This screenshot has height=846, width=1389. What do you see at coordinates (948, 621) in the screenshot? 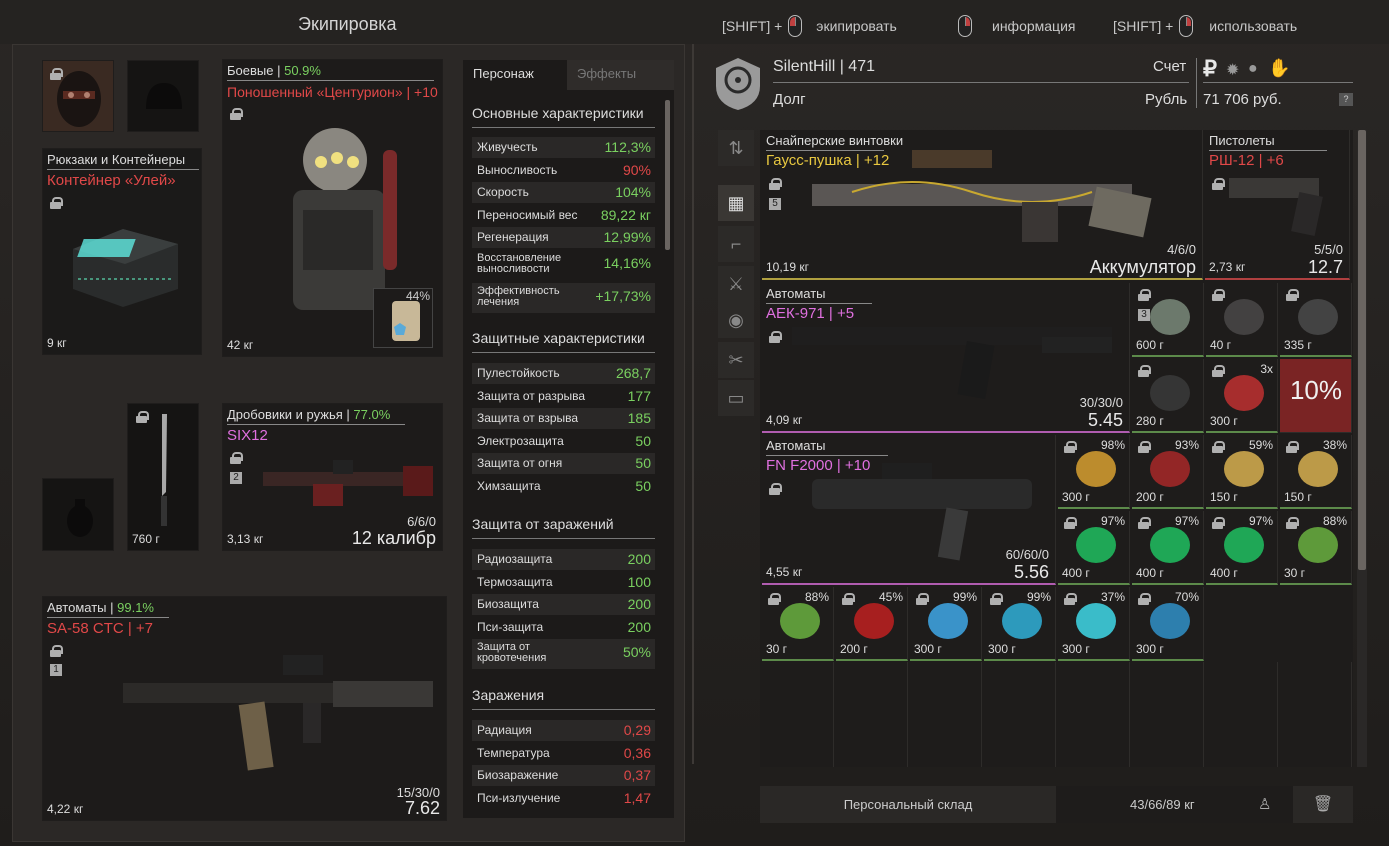
I see `art-orb-icon` at bounding box center [948, 621].